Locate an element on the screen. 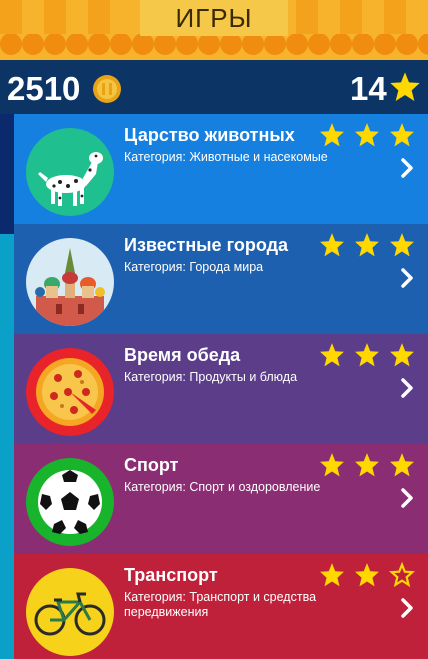  card-title: Транспорт is located at coordinates (171, 575).